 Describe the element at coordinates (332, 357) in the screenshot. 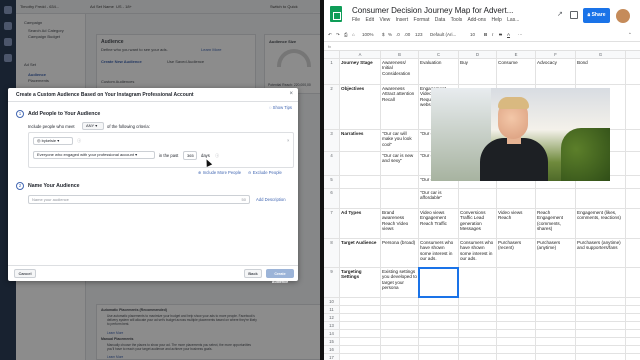

I see `row-header: 17` at that location.